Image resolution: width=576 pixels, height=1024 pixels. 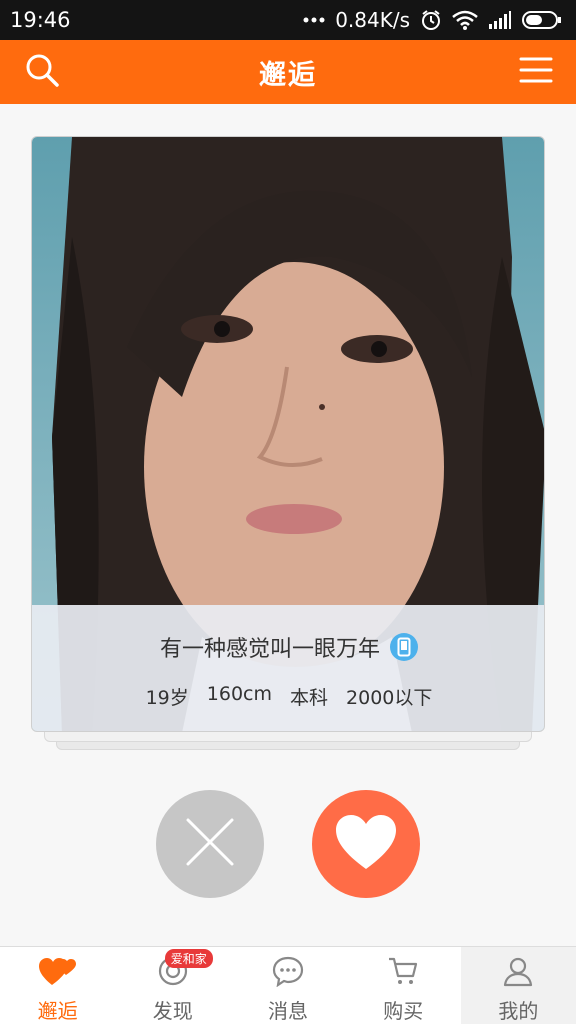 I want to click on alarm-icon, so click(x=431, y=20).